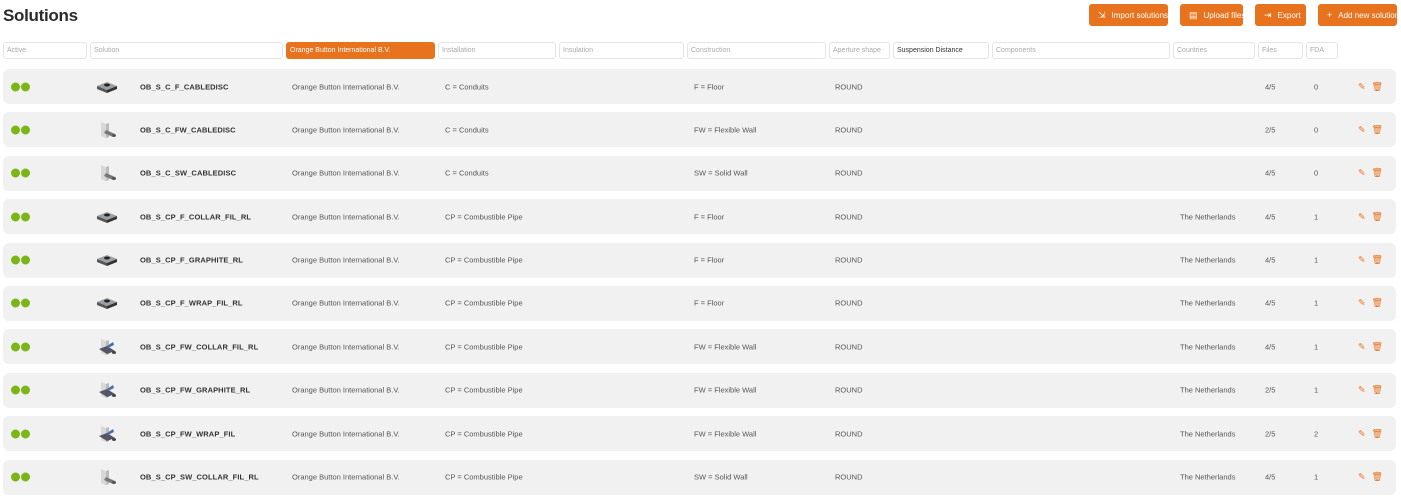 Image resolution: width=1401 pixels, height=500 pixels. Describe the element at coordinates (195, 390) in the screenshot. I see `solution-name: OB_S_CP_FW_GRAPHITE_RL` at that location.